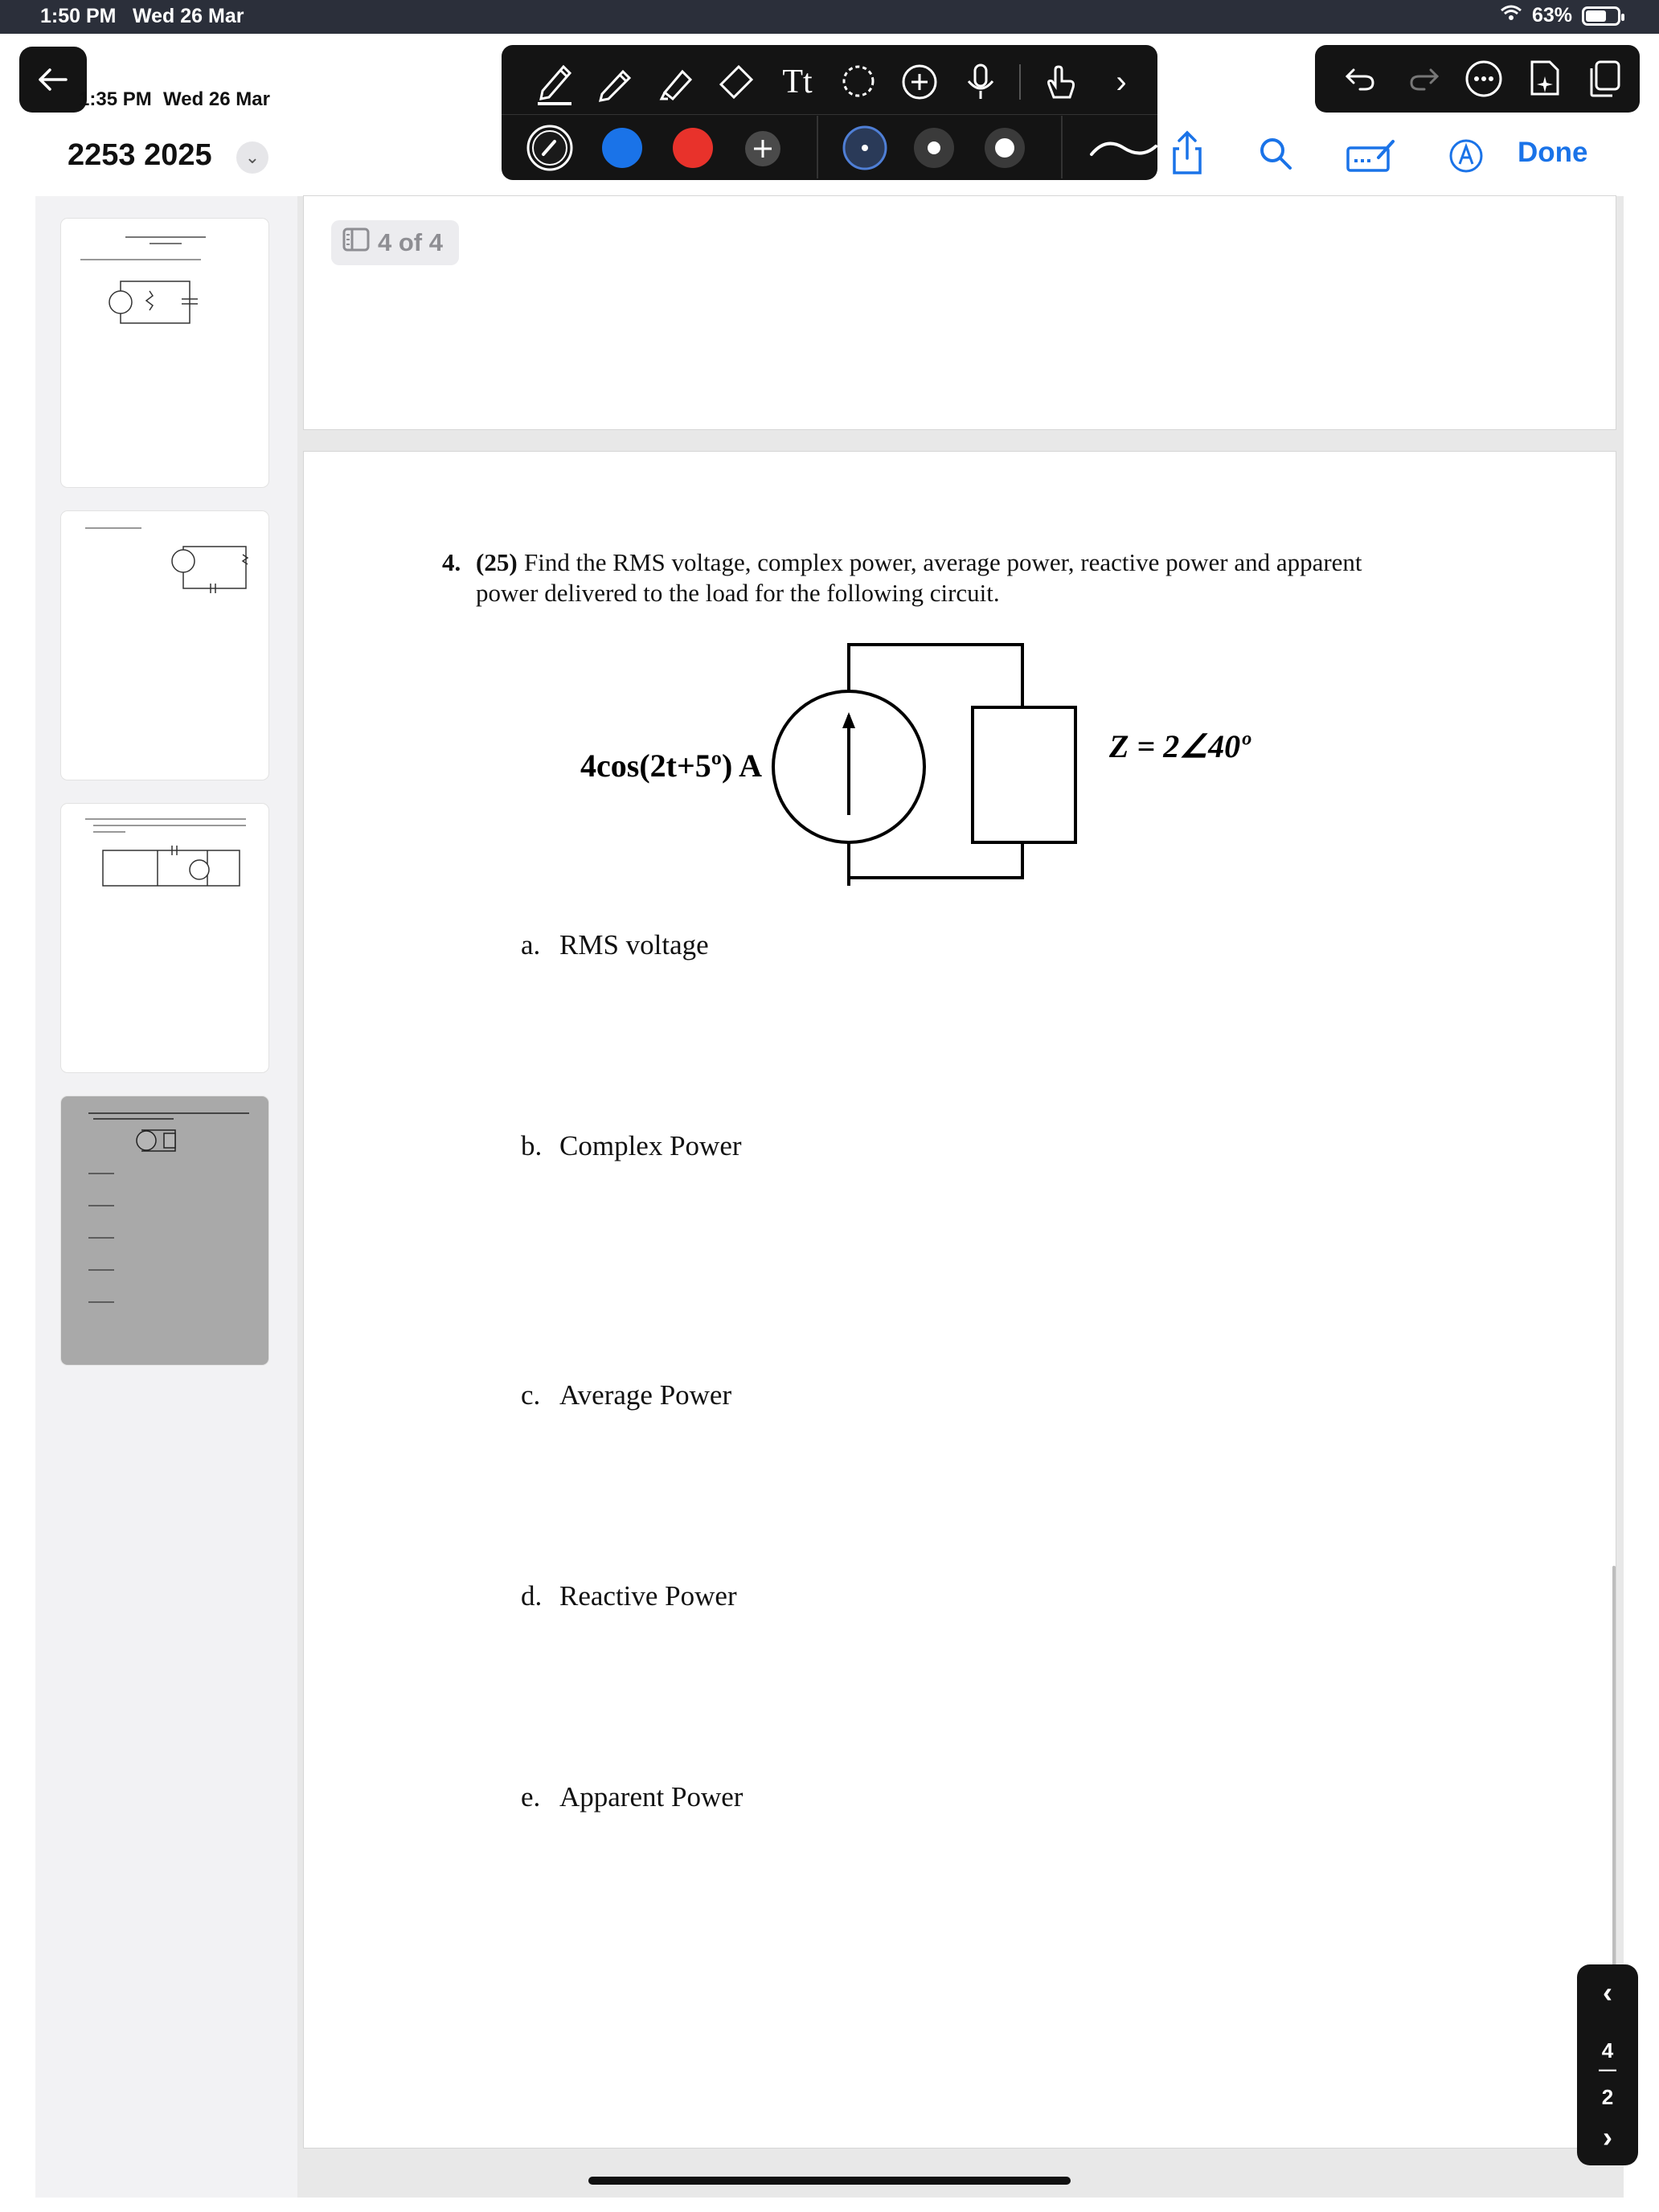 The width and height of the screenshot is (1659, 2212). I want to click on part-text: Complex Power, so click(650, 1145).